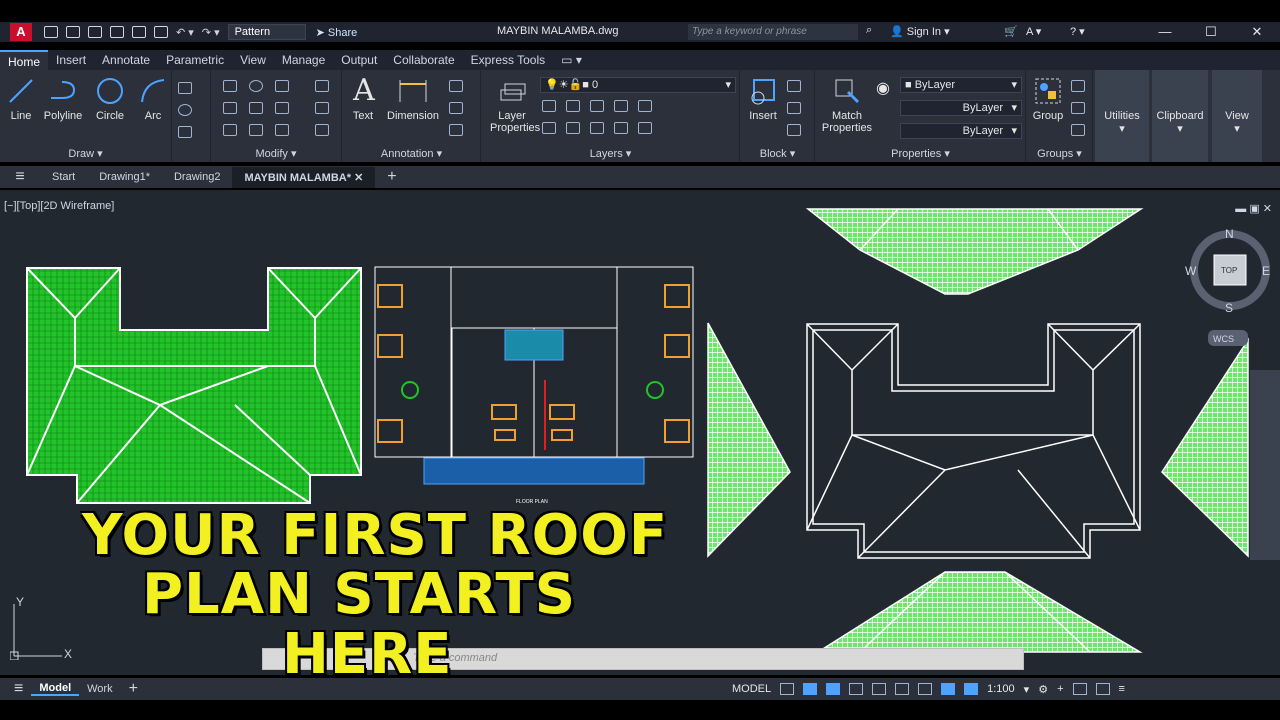 The width and height of the screenshot is (1280, 720). What do you see at coordinates (126, 60) in the screenshot?
I see `tab-annotate: Annotate` at bounding box center [126, 60].